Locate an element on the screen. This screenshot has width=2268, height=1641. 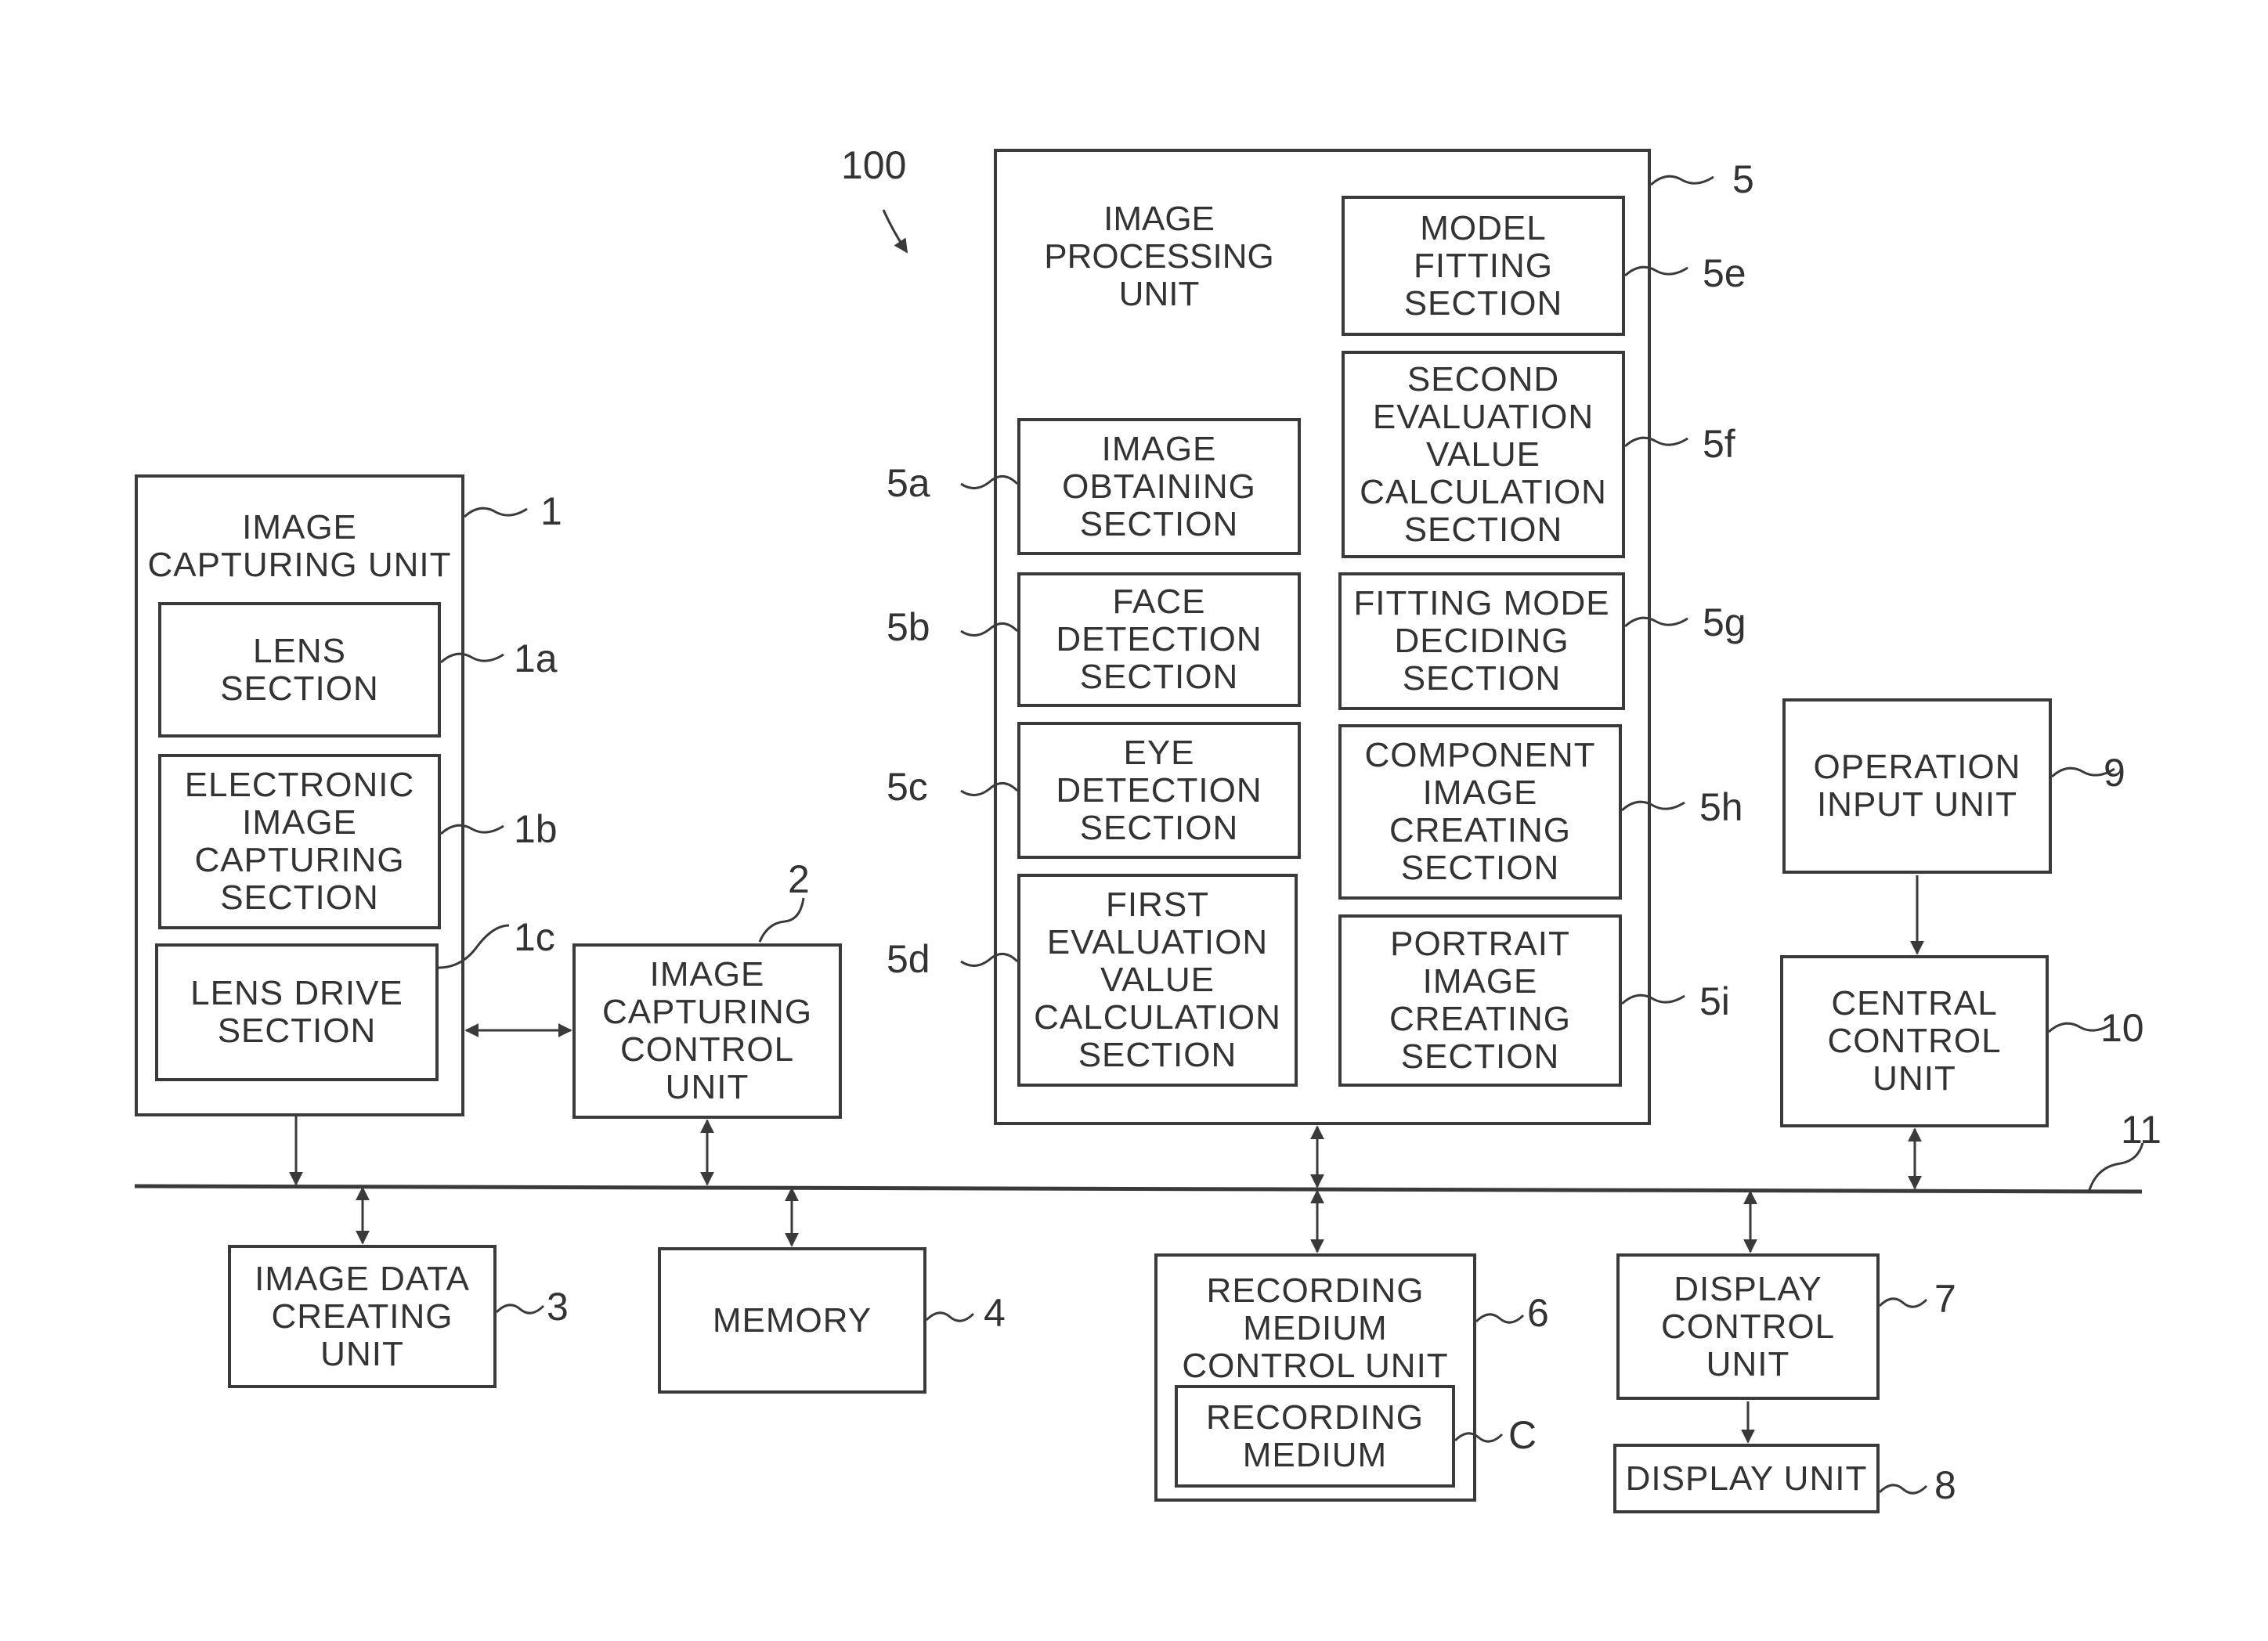
lens-drive-section-label: LENS DRIVE SECTION is located at coordinates (296, 1012).